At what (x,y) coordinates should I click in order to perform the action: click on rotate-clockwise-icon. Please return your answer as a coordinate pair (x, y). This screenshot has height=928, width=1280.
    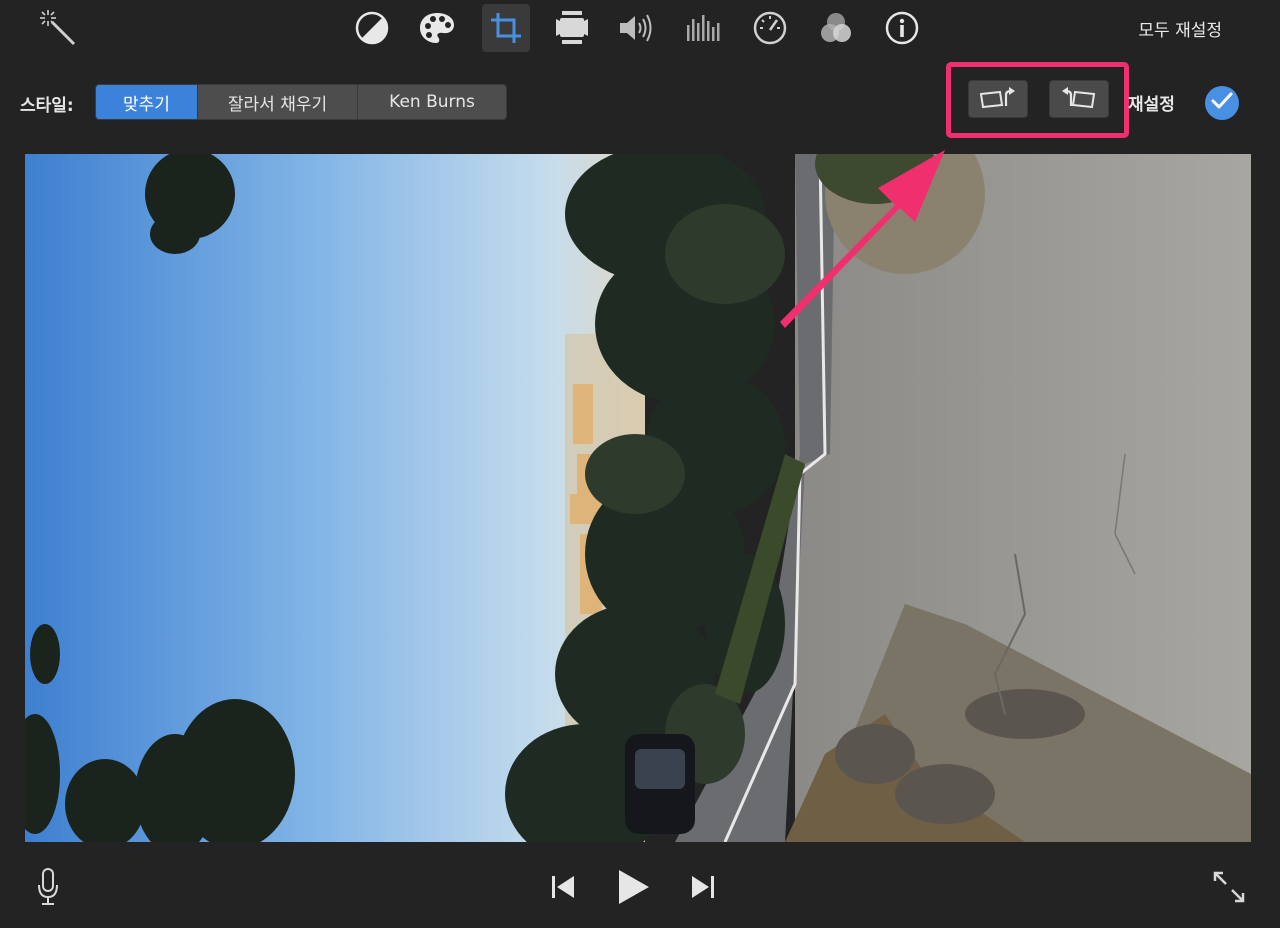
    Looking at the image, I should click on (1079, 99).